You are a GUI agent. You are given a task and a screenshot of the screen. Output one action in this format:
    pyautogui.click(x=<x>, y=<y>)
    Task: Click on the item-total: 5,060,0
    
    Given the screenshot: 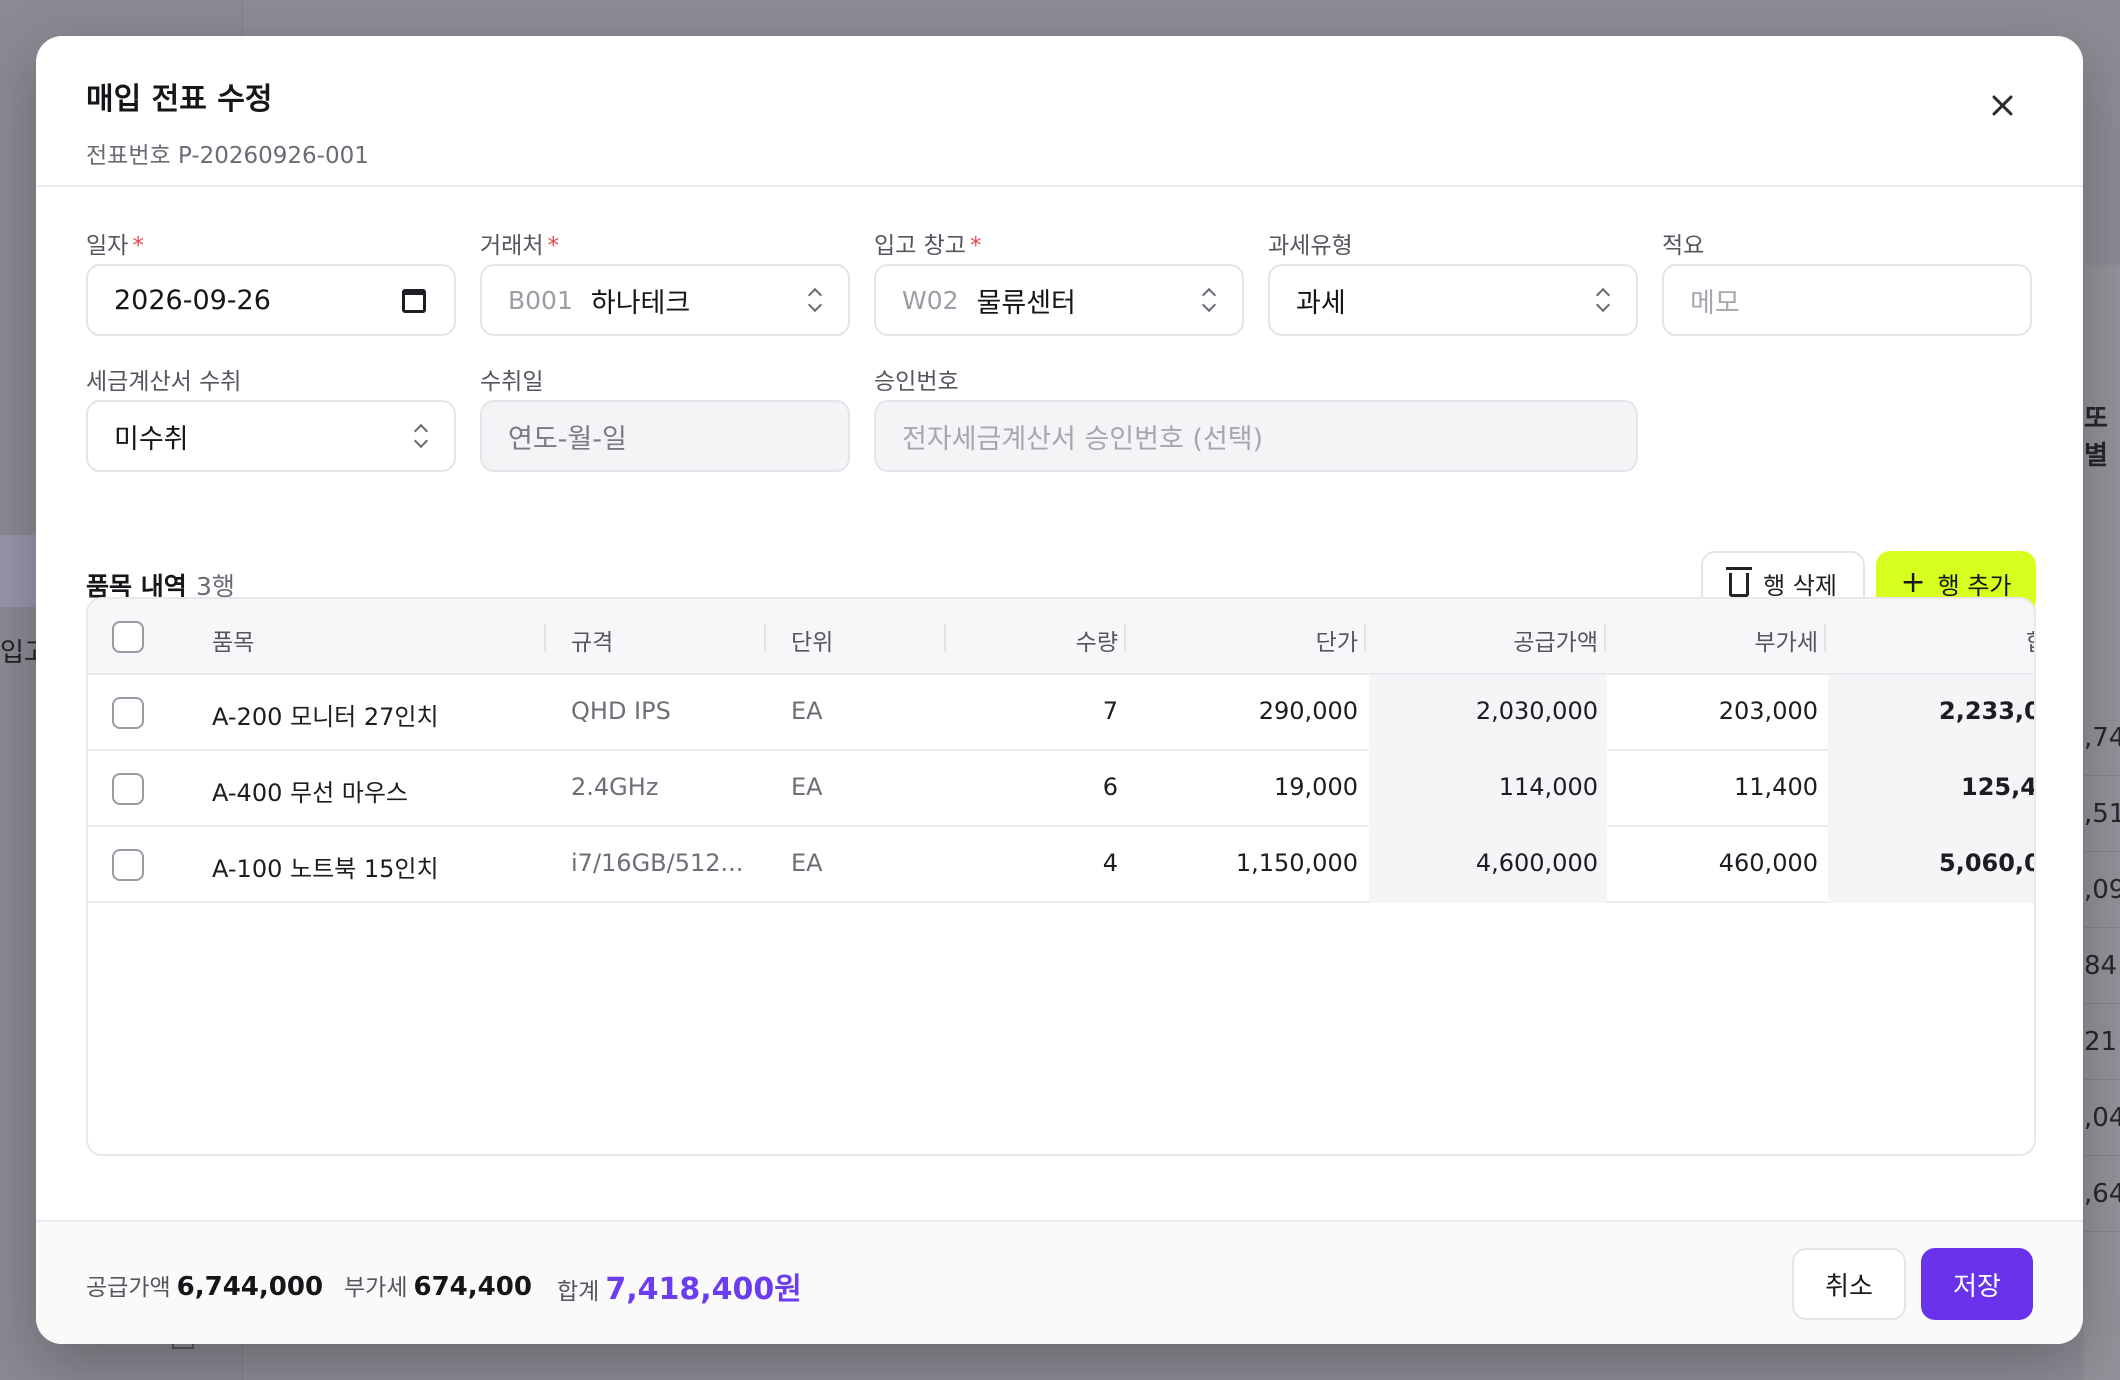 What is the action you would take?
    pyautogui.click(x=1987, y=863)
    